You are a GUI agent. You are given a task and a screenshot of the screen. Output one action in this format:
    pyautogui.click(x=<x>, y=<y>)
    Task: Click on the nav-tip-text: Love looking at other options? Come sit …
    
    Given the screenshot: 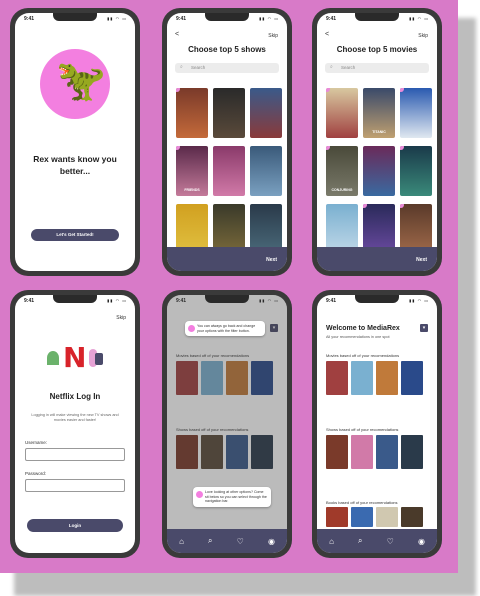 What is the action you would take?
    pyautogui.click(x=236, y=496)
    